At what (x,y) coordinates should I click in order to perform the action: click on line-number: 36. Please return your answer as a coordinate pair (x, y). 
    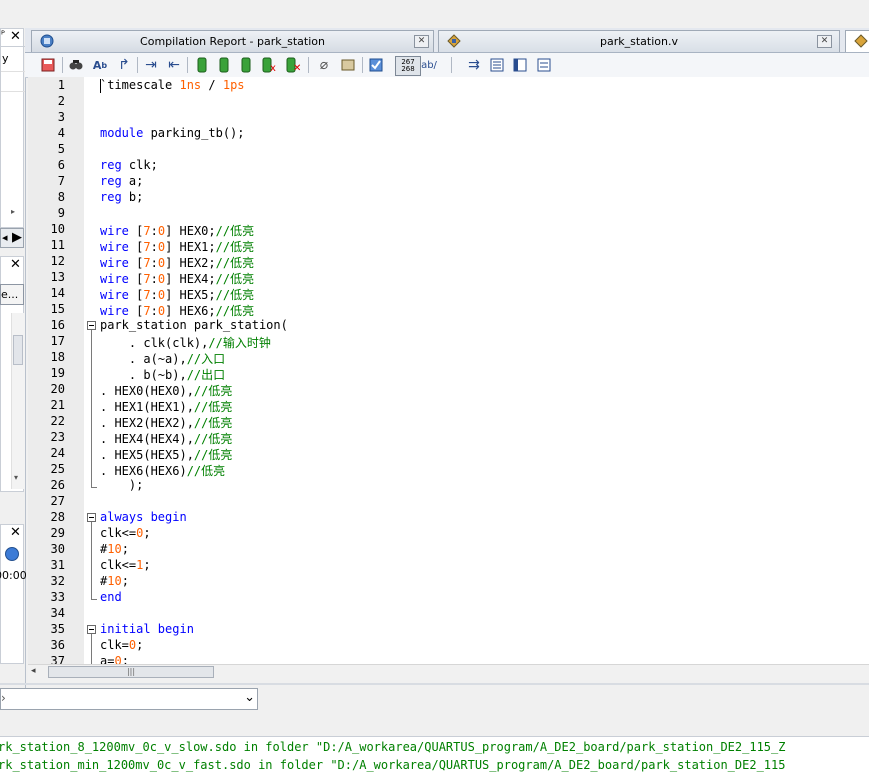
    Looking at the image, I should click on (57, 645).